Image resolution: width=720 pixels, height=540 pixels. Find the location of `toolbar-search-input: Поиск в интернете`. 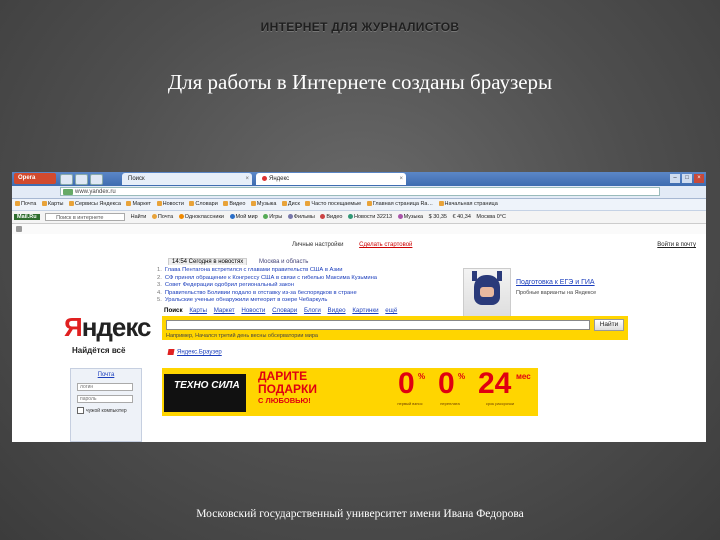

toolbar-search-input: Поиск в интернете is located at coordinates (85, 216).